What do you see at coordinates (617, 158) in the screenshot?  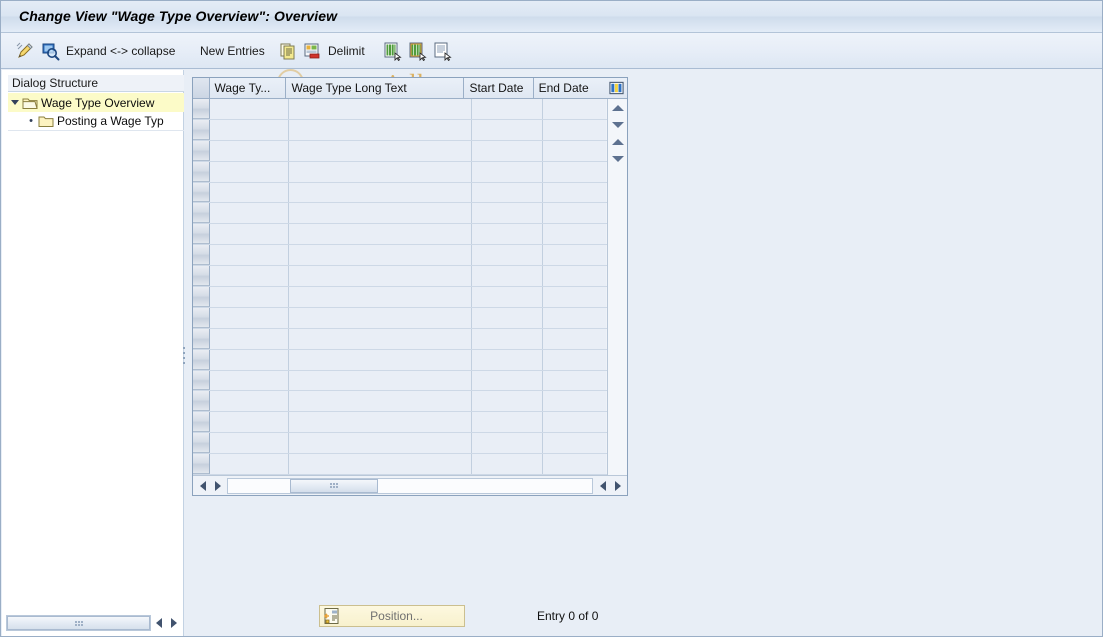 I see `scroll-page-down-button` at bounding box center [617, 158].